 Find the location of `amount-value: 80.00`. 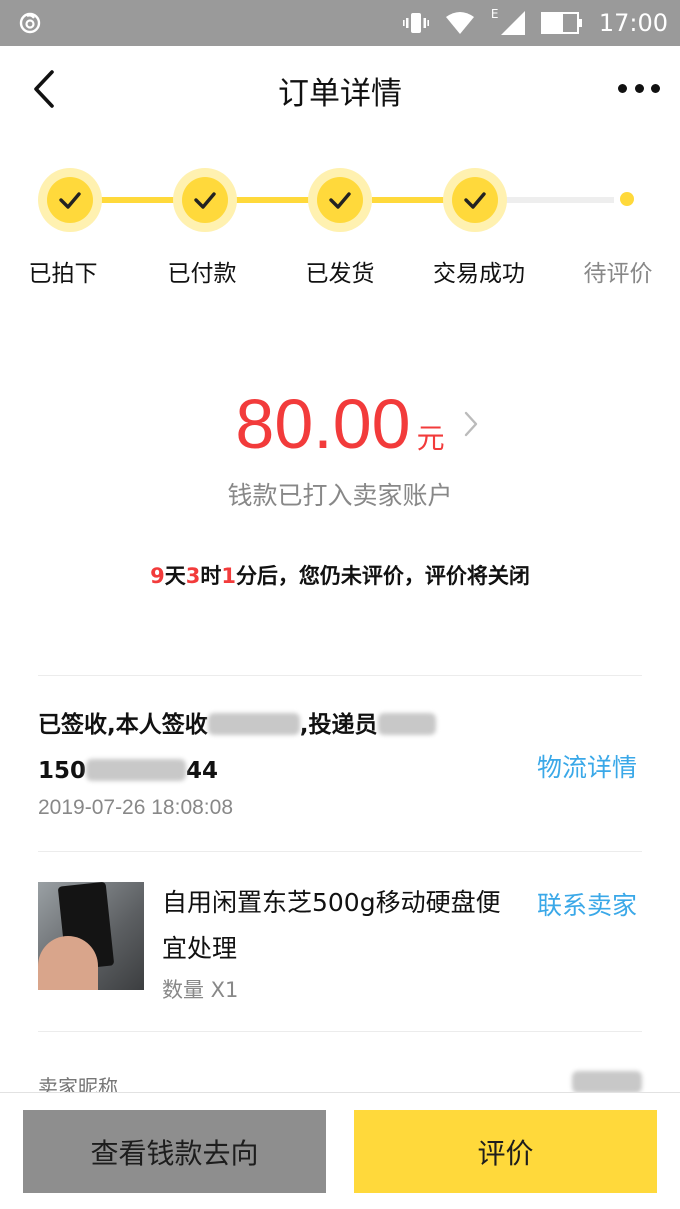

amount-value: 80.00 is located at coordinates (323, 424).